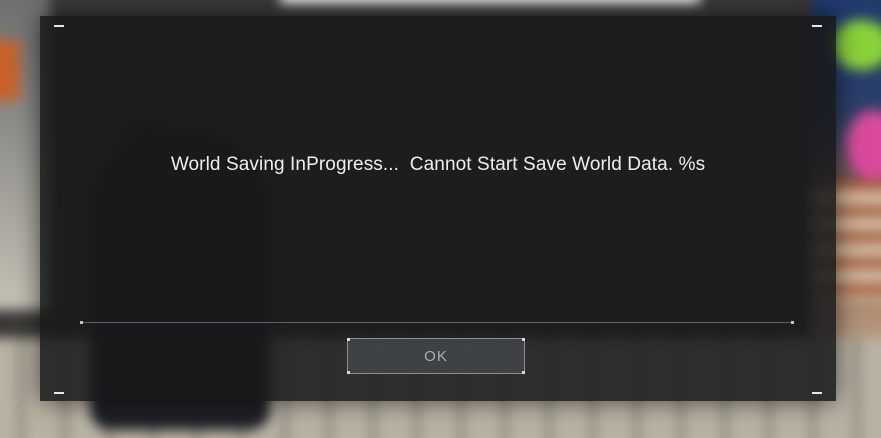  I want to click on background-orange-object, so click(10, 70).